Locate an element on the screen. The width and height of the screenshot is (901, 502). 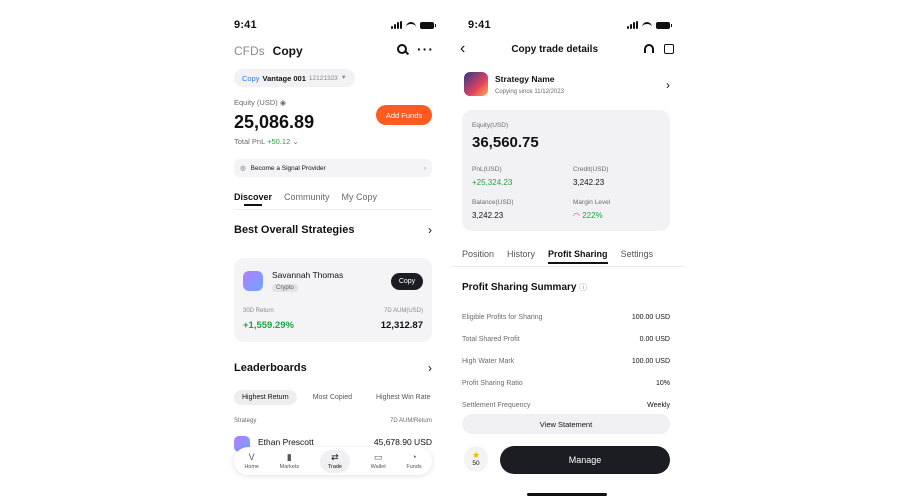
account-name: Vantage 001 is located at coordinates (284, 78).